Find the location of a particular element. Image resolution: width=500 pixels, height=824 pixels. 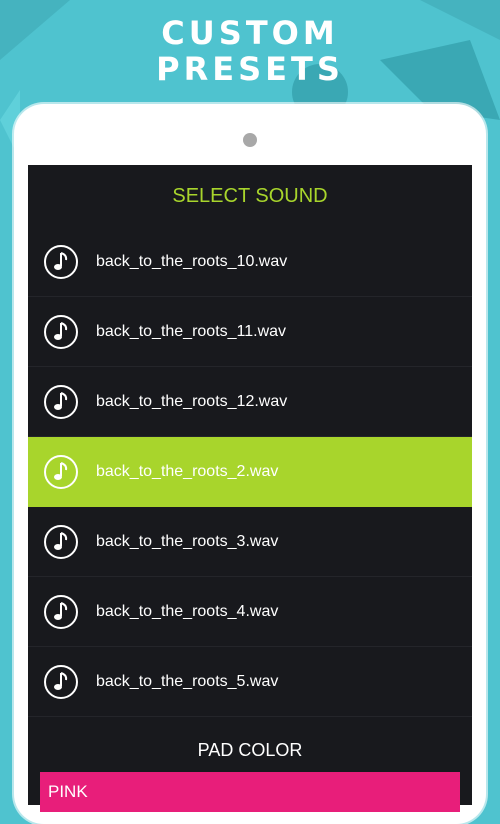

sound-list-item: back_to_the_roots_3.wav is located at coordinates (250, 542).